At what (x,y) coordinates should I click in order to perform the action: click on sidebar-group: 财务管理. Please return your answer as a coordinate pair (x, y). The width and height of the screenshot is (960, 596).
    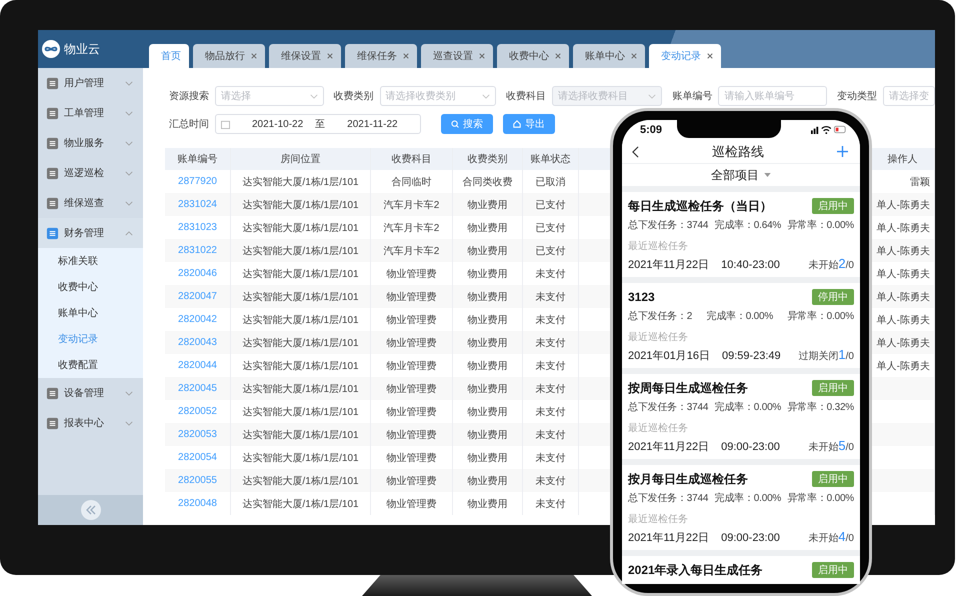
    Looking at the image, I should click on (90, 233).